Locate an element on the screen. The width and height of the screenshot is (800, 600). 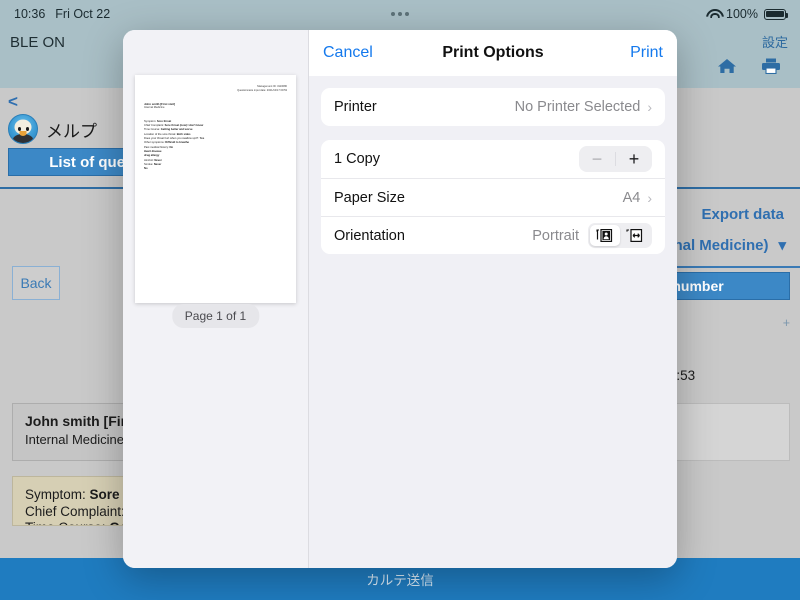
document-body-line: No is located at coordinates (146, 169).